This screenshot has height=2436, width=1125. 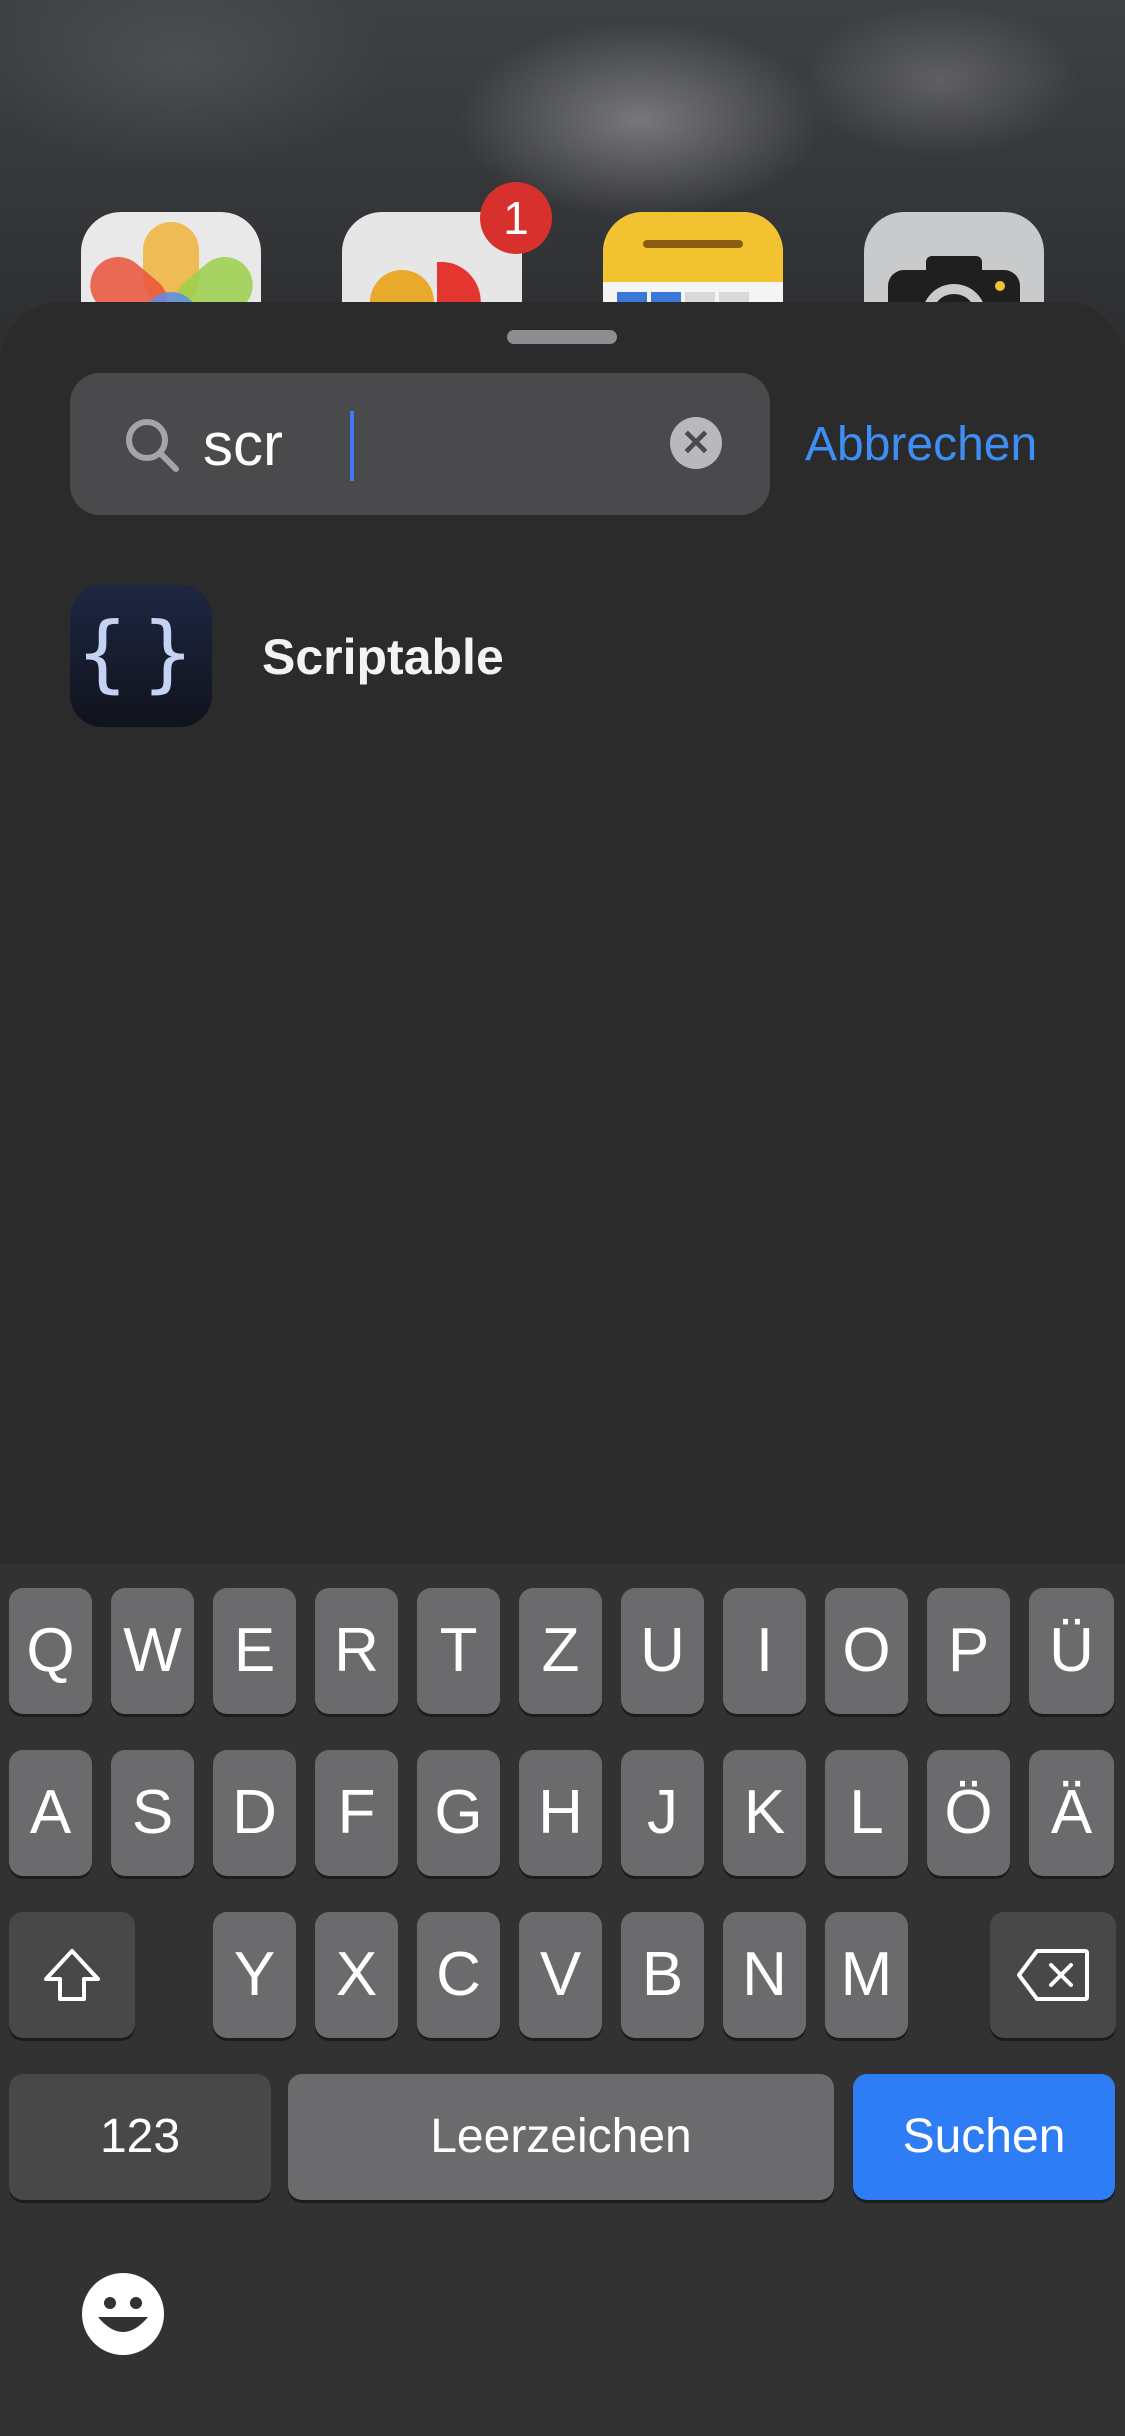 I want to click on cancel-button: Abbrechen, so click(x=921, y=445).